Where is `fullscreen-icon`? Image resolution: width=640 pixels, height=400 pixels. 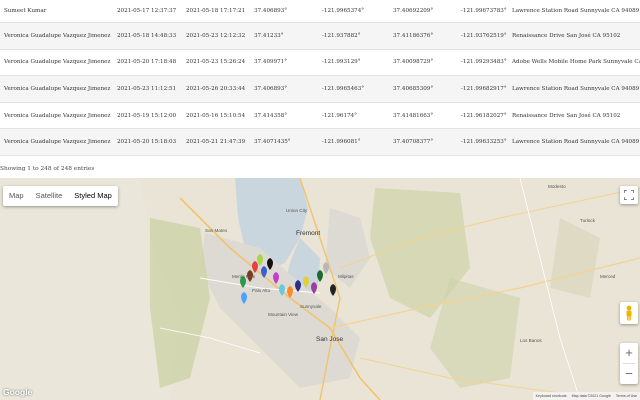 fullscreen-icon is located at coordinates (629, 195).